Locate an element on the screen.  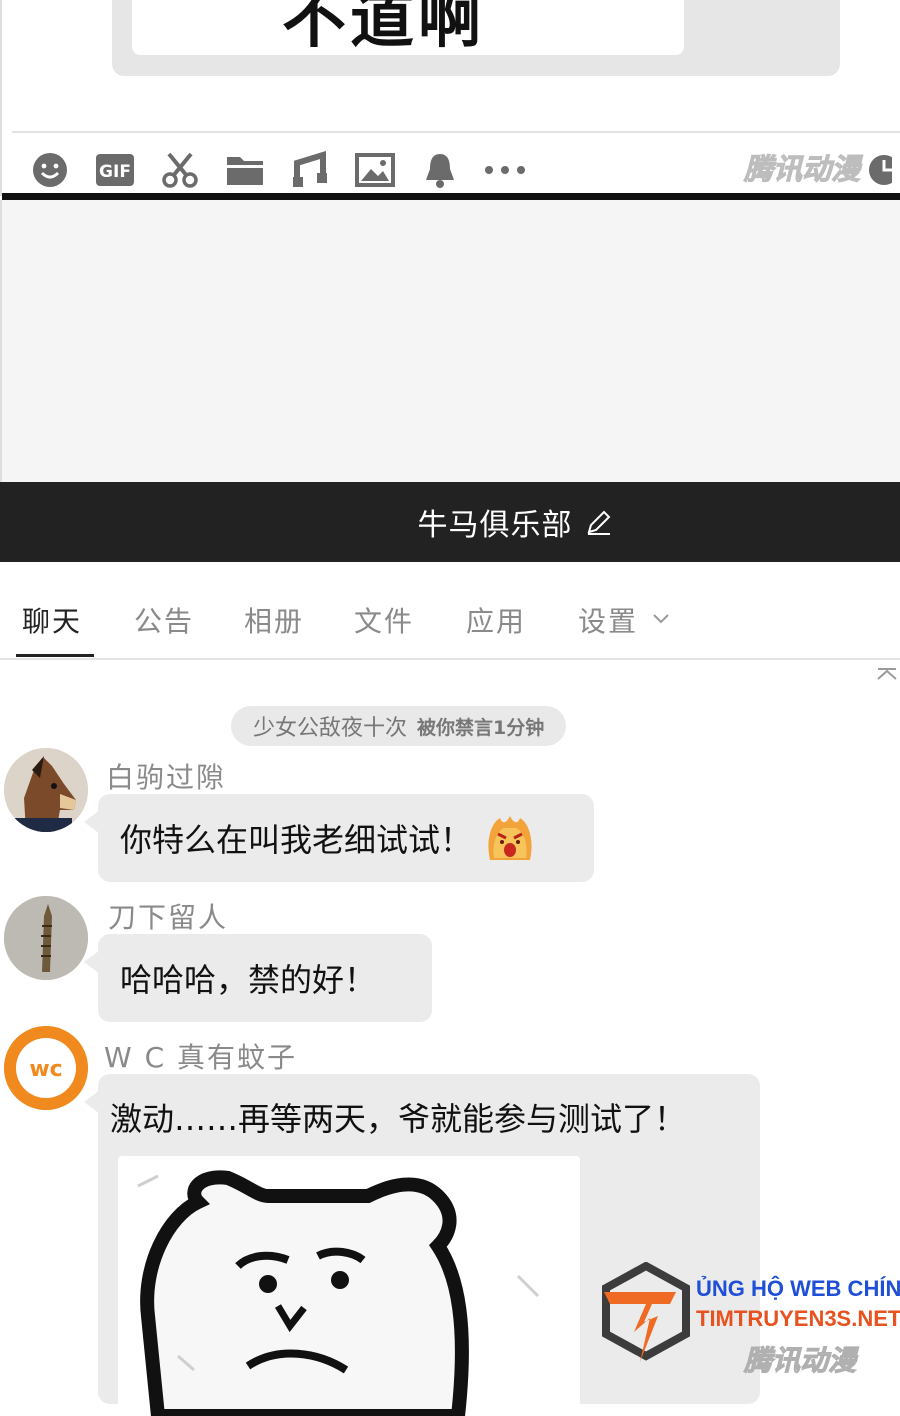
support-banner: ỦNG HỘ WEB CHÍNH TIMTRUYEN3S.NET is located at coordinates (750, 1316).